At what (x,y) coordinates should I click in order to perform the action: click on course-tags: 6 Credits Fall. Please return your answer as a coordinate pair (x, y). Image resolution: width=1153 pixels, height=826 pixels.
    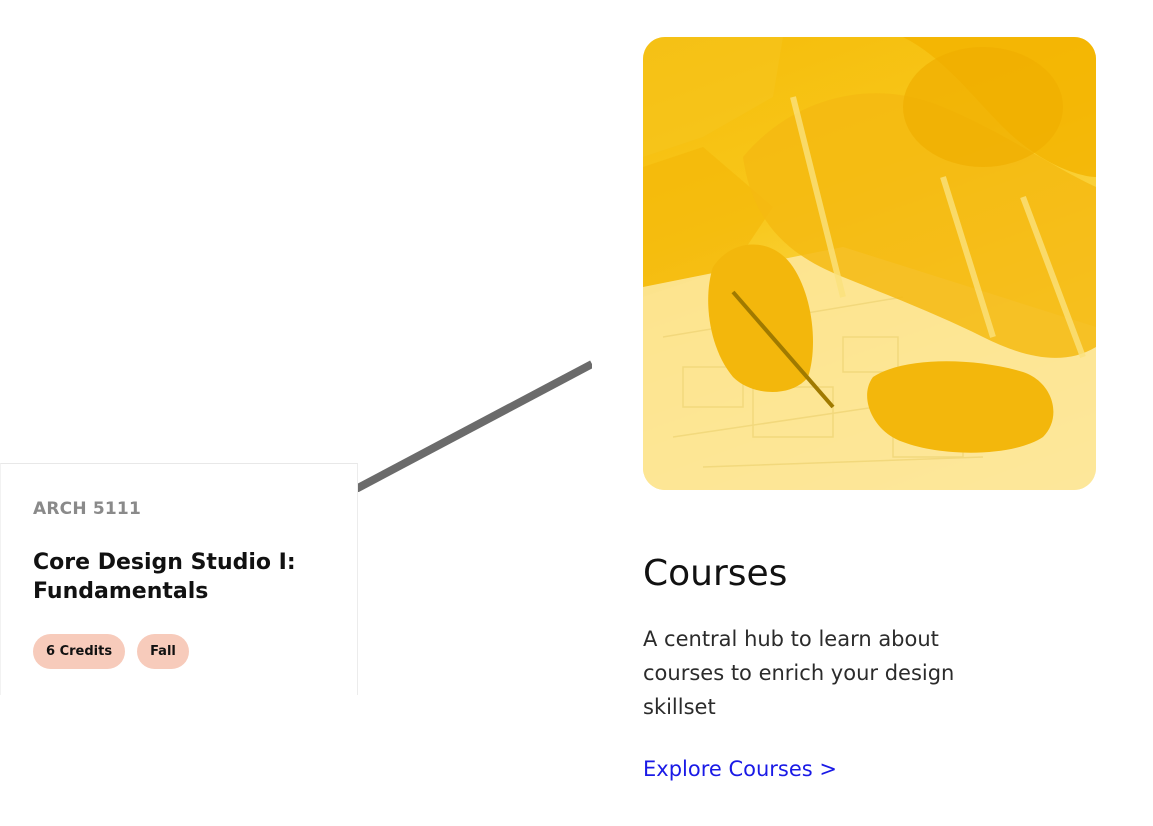
    Looking at the image, I should click on (111, 651).